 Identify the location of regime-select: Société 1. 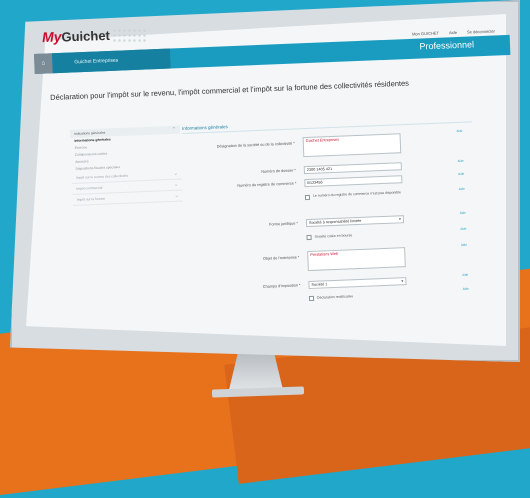
(357, 283).